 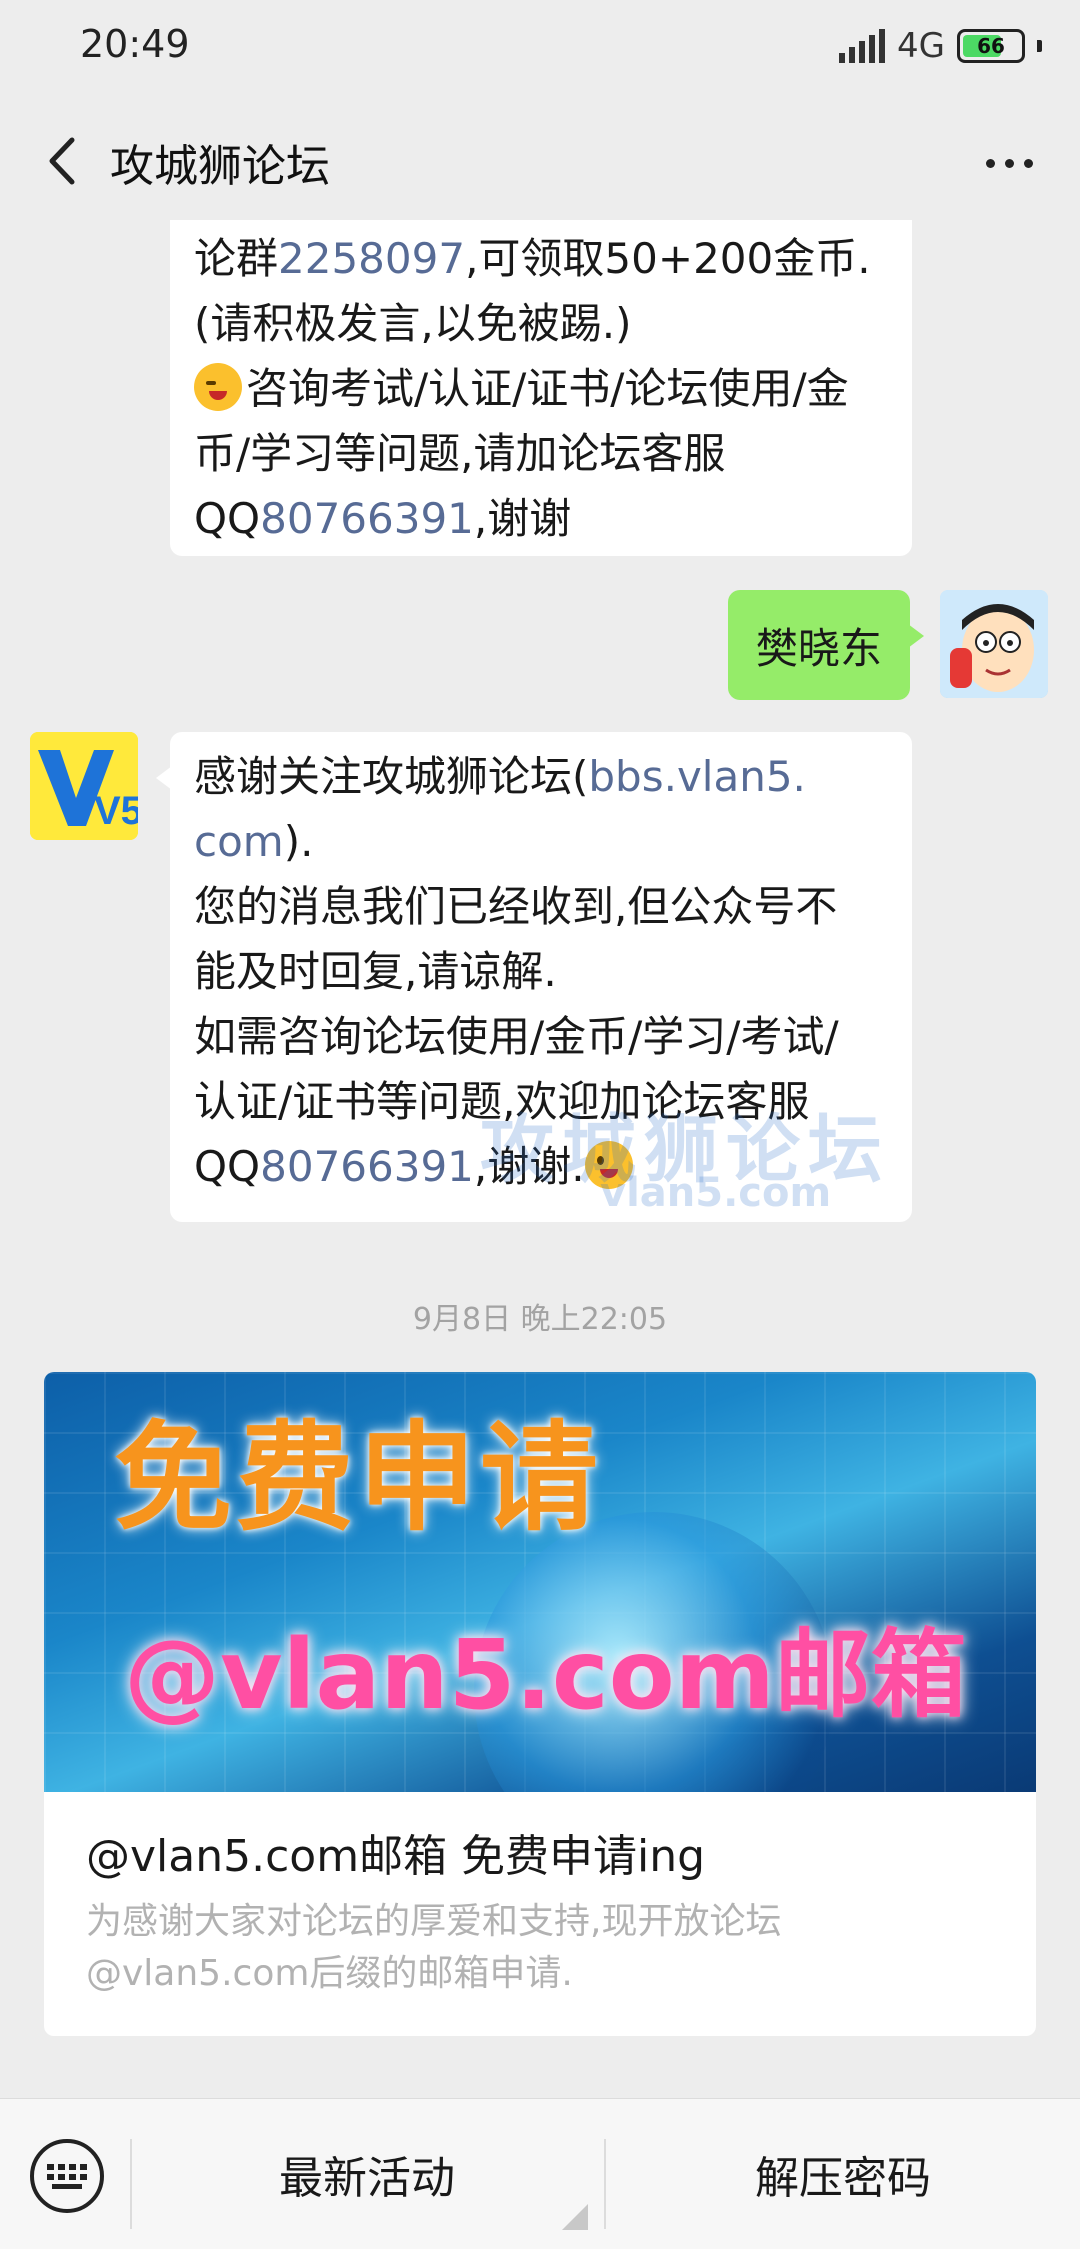 I want to click on network-type: 4G, so click(x=921, y=46).